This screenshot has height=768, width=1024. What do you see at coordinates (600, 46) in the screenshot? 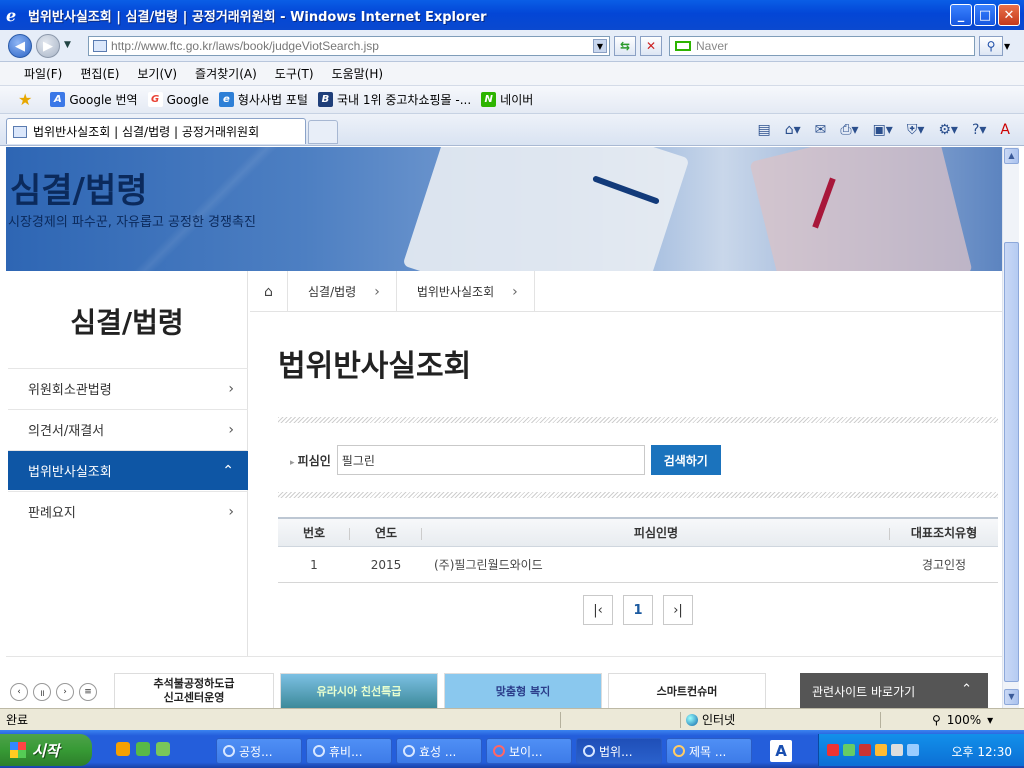
I see `address-dropdown-icon: ▼` at bounding box center [600, 46].